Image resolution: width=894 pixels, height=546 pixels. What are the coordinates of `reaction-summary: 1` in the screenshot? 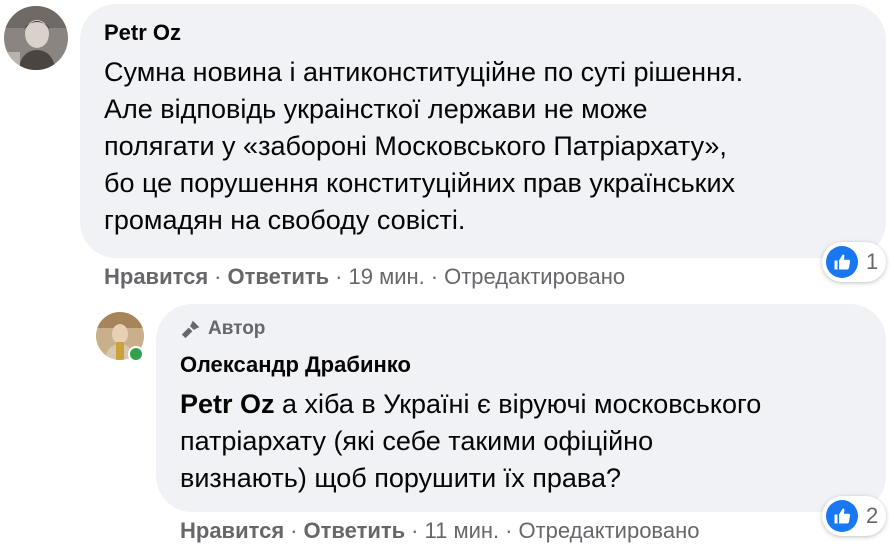 It's located at (854, 262).